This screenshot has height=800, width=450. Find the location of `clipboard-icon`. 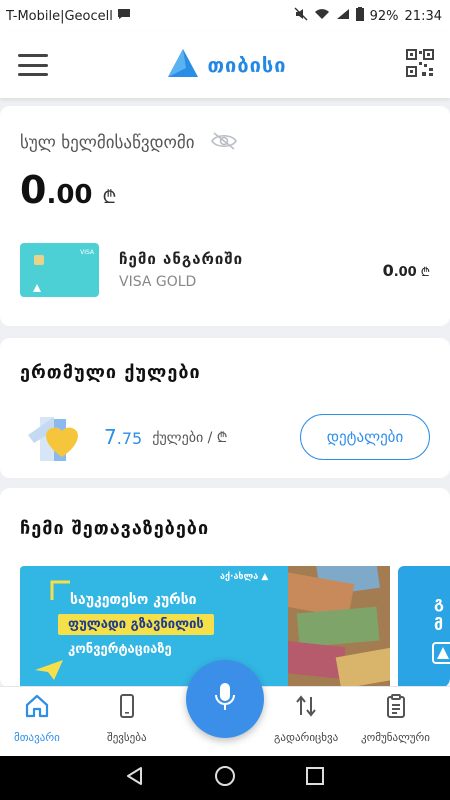

clipboard-icon is located at coordinates (396, 708).